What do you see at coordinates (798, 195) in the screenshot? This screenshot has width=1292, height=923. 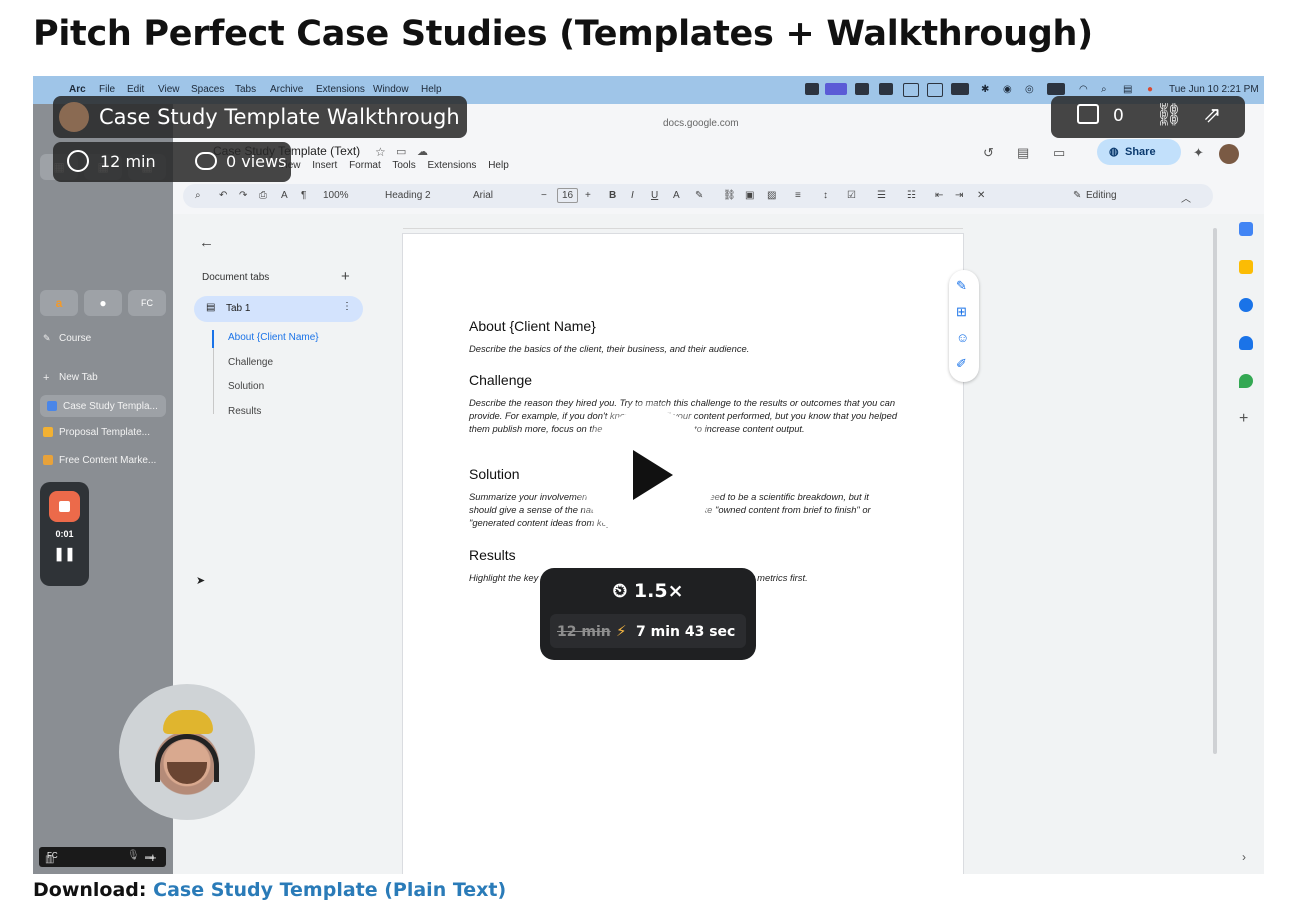 I see `align-icon: ≡` at bounding box center [798, 195].